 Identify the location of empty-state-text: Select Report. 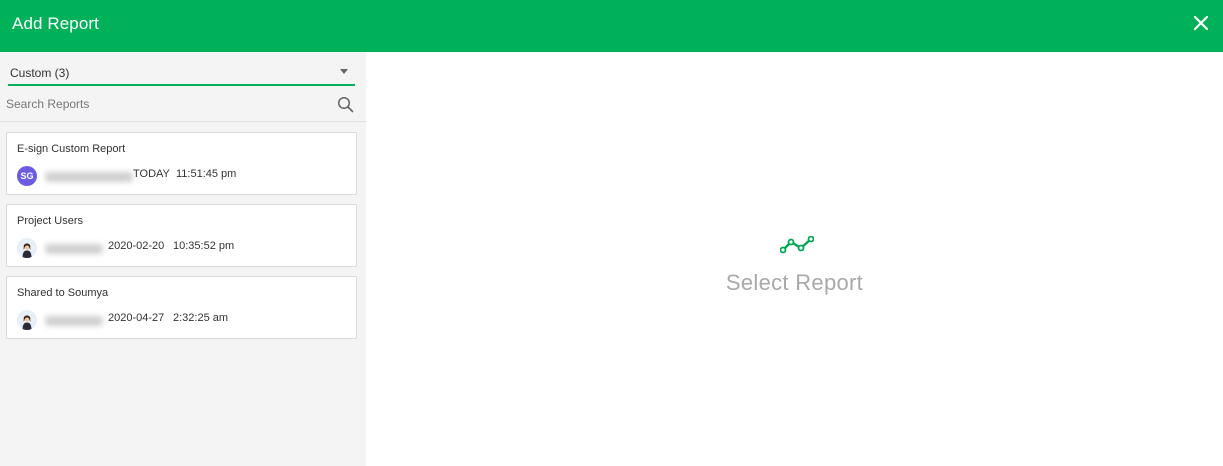
(794, 282).